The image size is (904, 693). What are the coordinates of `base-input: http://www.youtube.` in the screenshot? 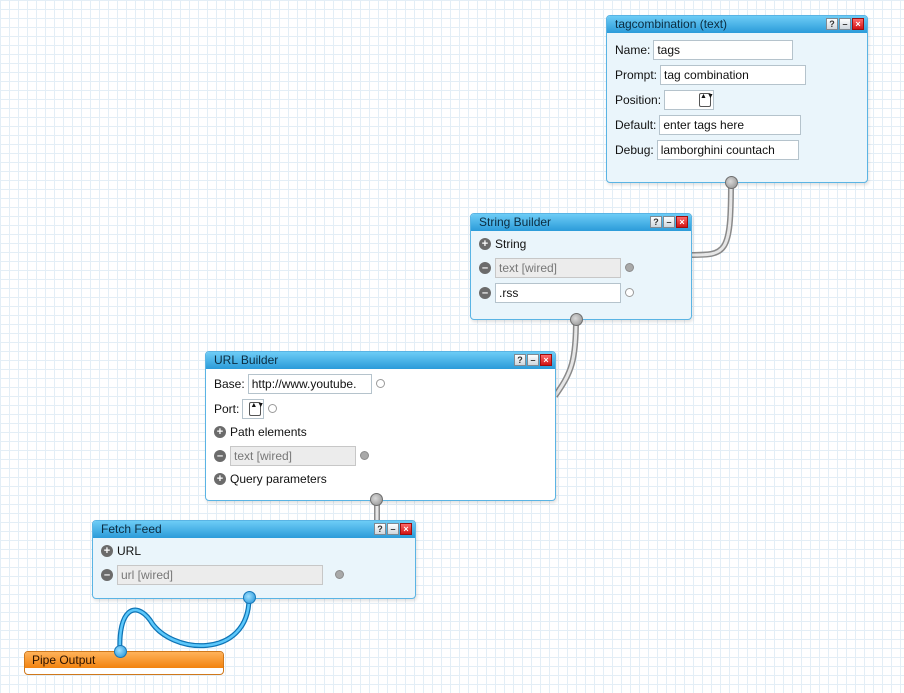 It's located at (309, 383).